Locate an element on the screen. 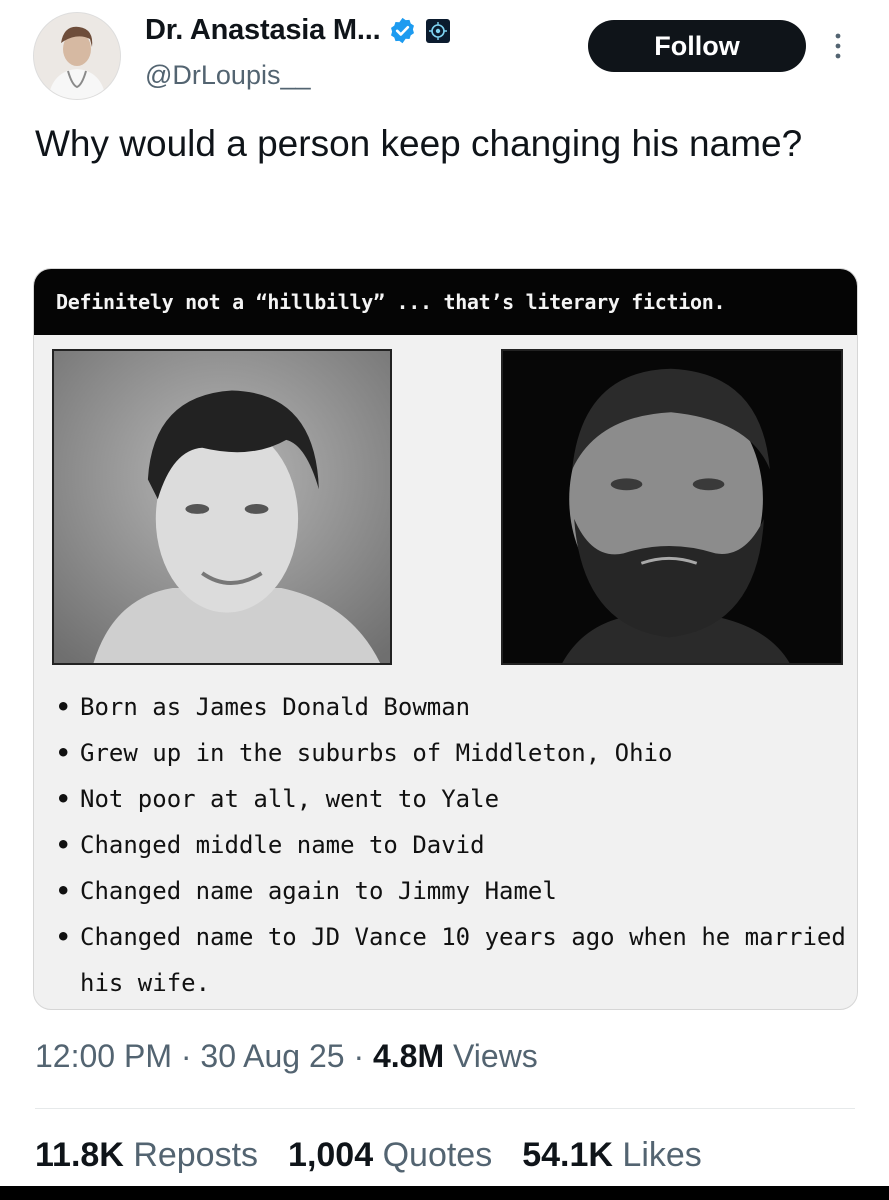 The image size is (889, 1200). engagement-stats: 11.8K Reposts 1,004 Quotes 54.1K Likes is located at coordinates (368, 1155).